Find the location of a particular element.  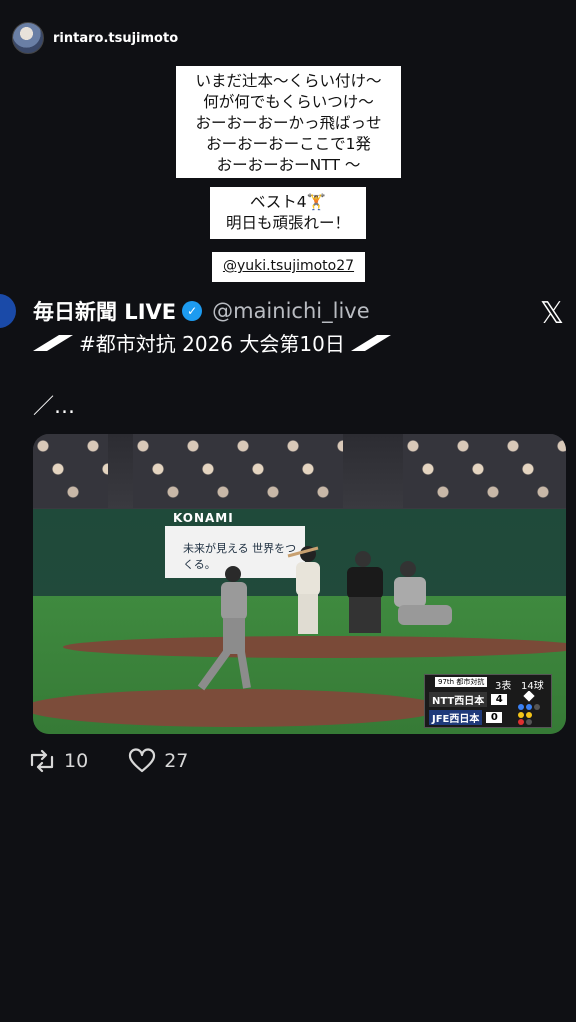

post-author-name: 毎日新聞 LIVE is located at coordinates (105, 312).